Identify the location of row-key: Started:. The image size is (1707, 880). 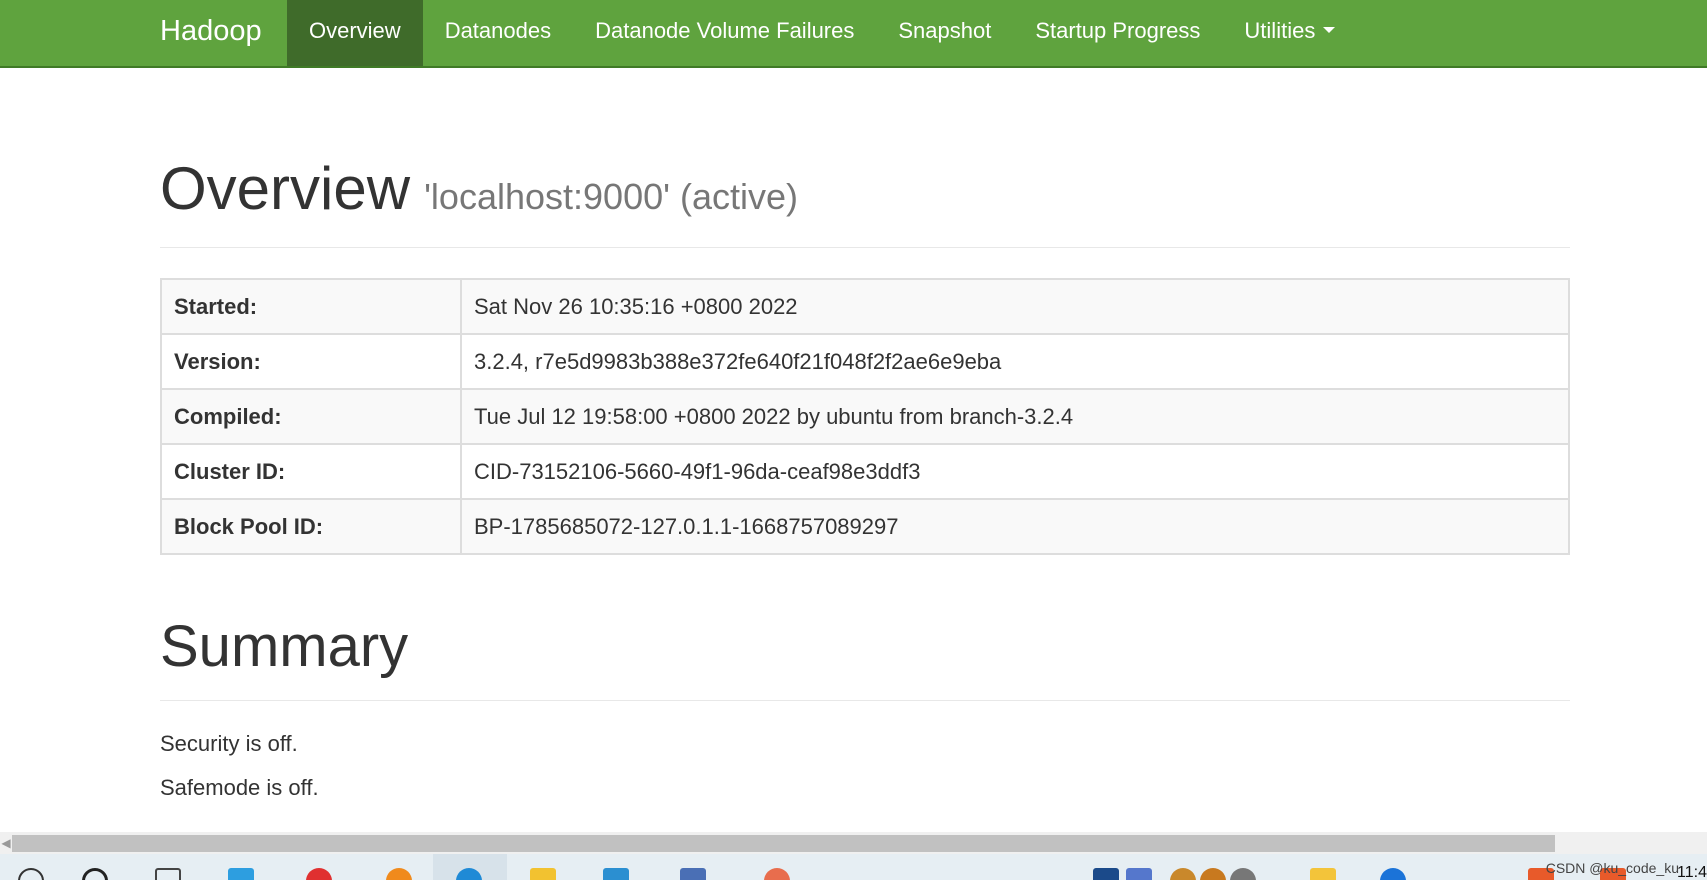
(311, 306).